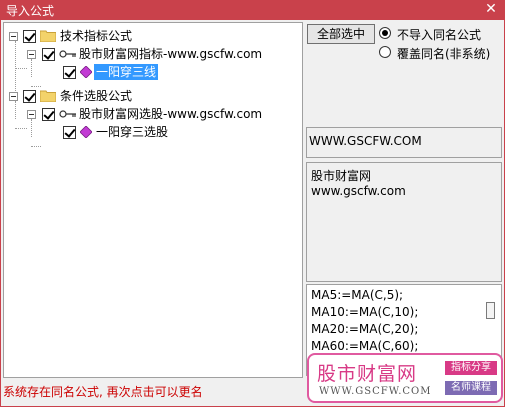  I want to click on tree-node-label: 条件选股公式, so click(96, 96).